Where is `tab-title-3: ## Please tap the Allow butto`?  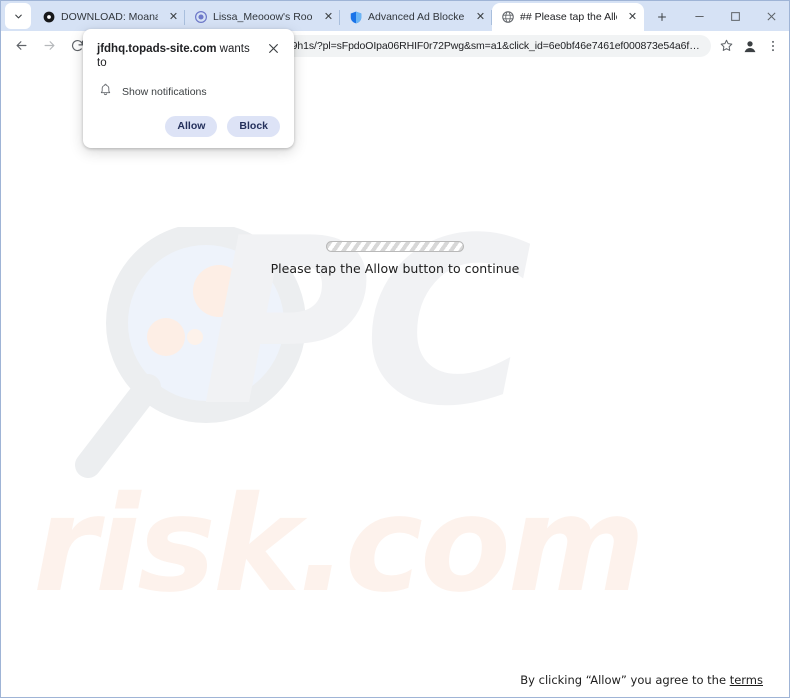 tab-title-3: ## Please tap the Allow butto is located at coordinates (568, 17).